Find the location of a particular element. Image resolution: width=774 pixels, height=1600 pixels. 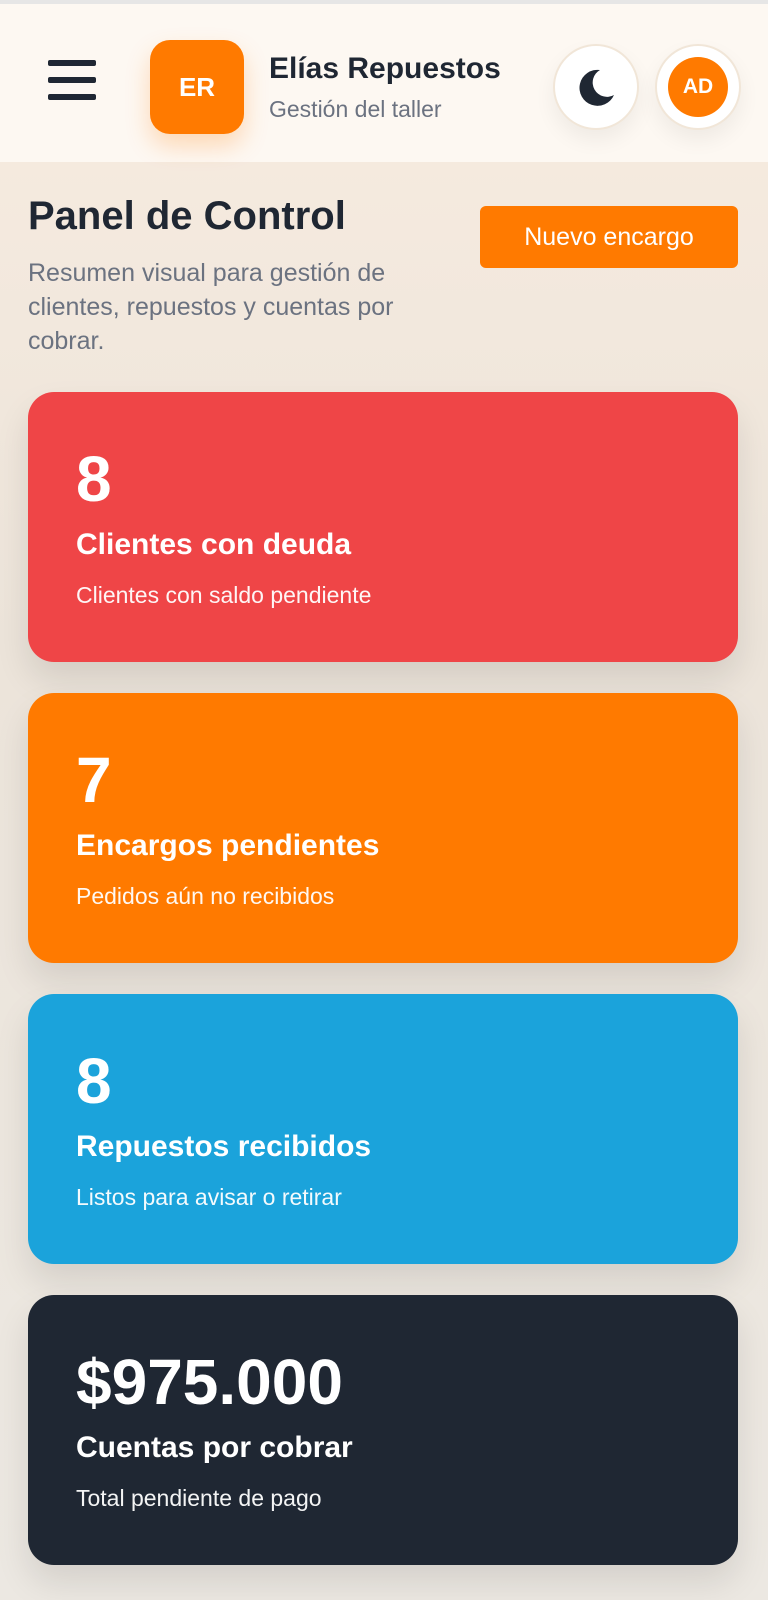

card-subtitle: Clientes con saldo pendiente is located at coordinates (224, 595).